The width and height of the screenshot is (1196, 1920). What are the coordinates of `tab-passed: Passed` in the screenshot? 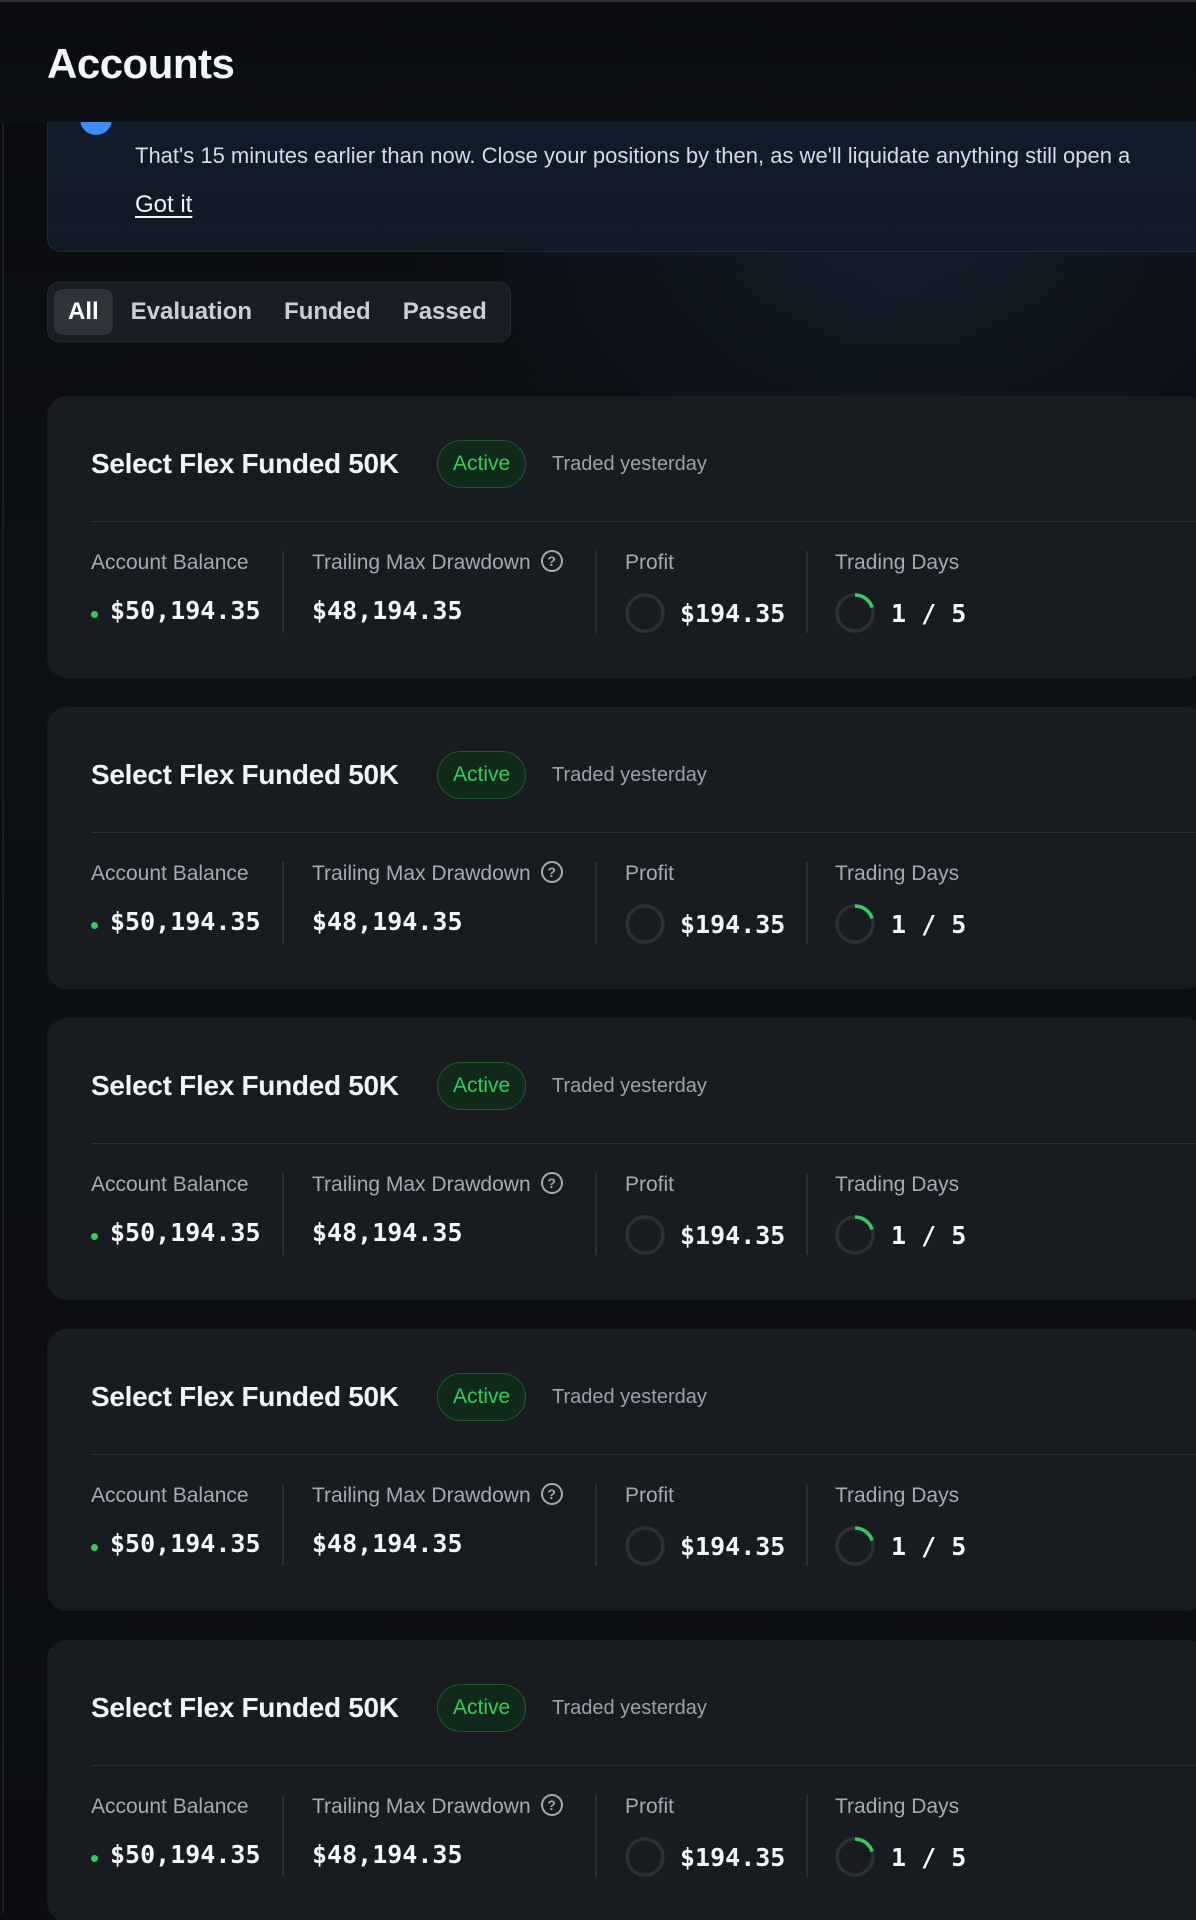 It's located at (445, 312).